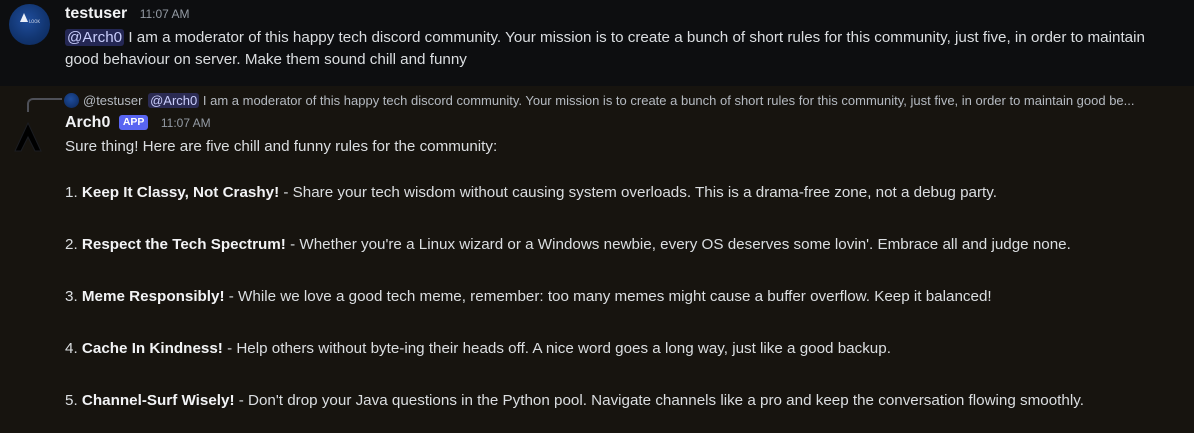 This screenshot has width=1194, height=433. I want to click on reply-mention: @Arch0, so click(174, 100).